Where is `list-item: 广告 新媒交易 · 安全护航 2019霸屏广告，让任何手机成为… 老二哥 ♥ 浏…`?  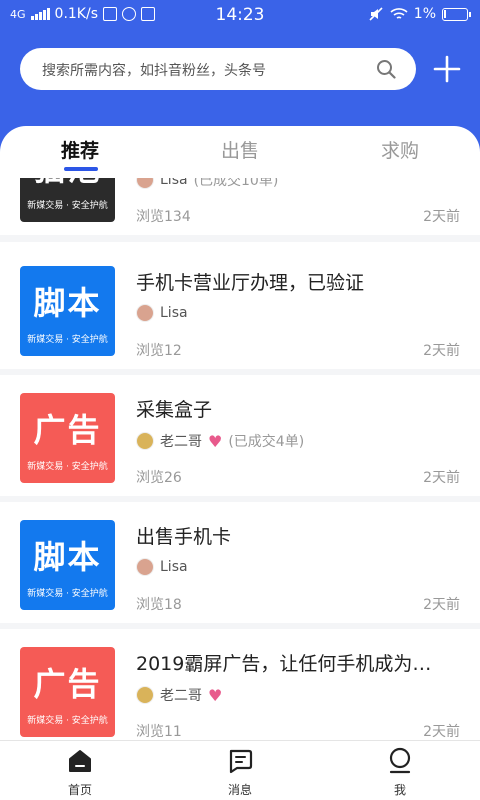 list-item: 广告 新媒交易 · 安全护航 2019霸屏广告，让任何手机成为… 老二哥 ♥ 浏… is located at coordinates (240, 684).